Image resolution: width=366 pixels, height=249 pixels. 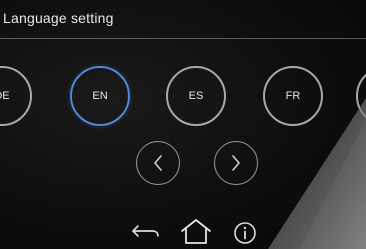 I want to click on header-divider, so click(x=183, y=38).